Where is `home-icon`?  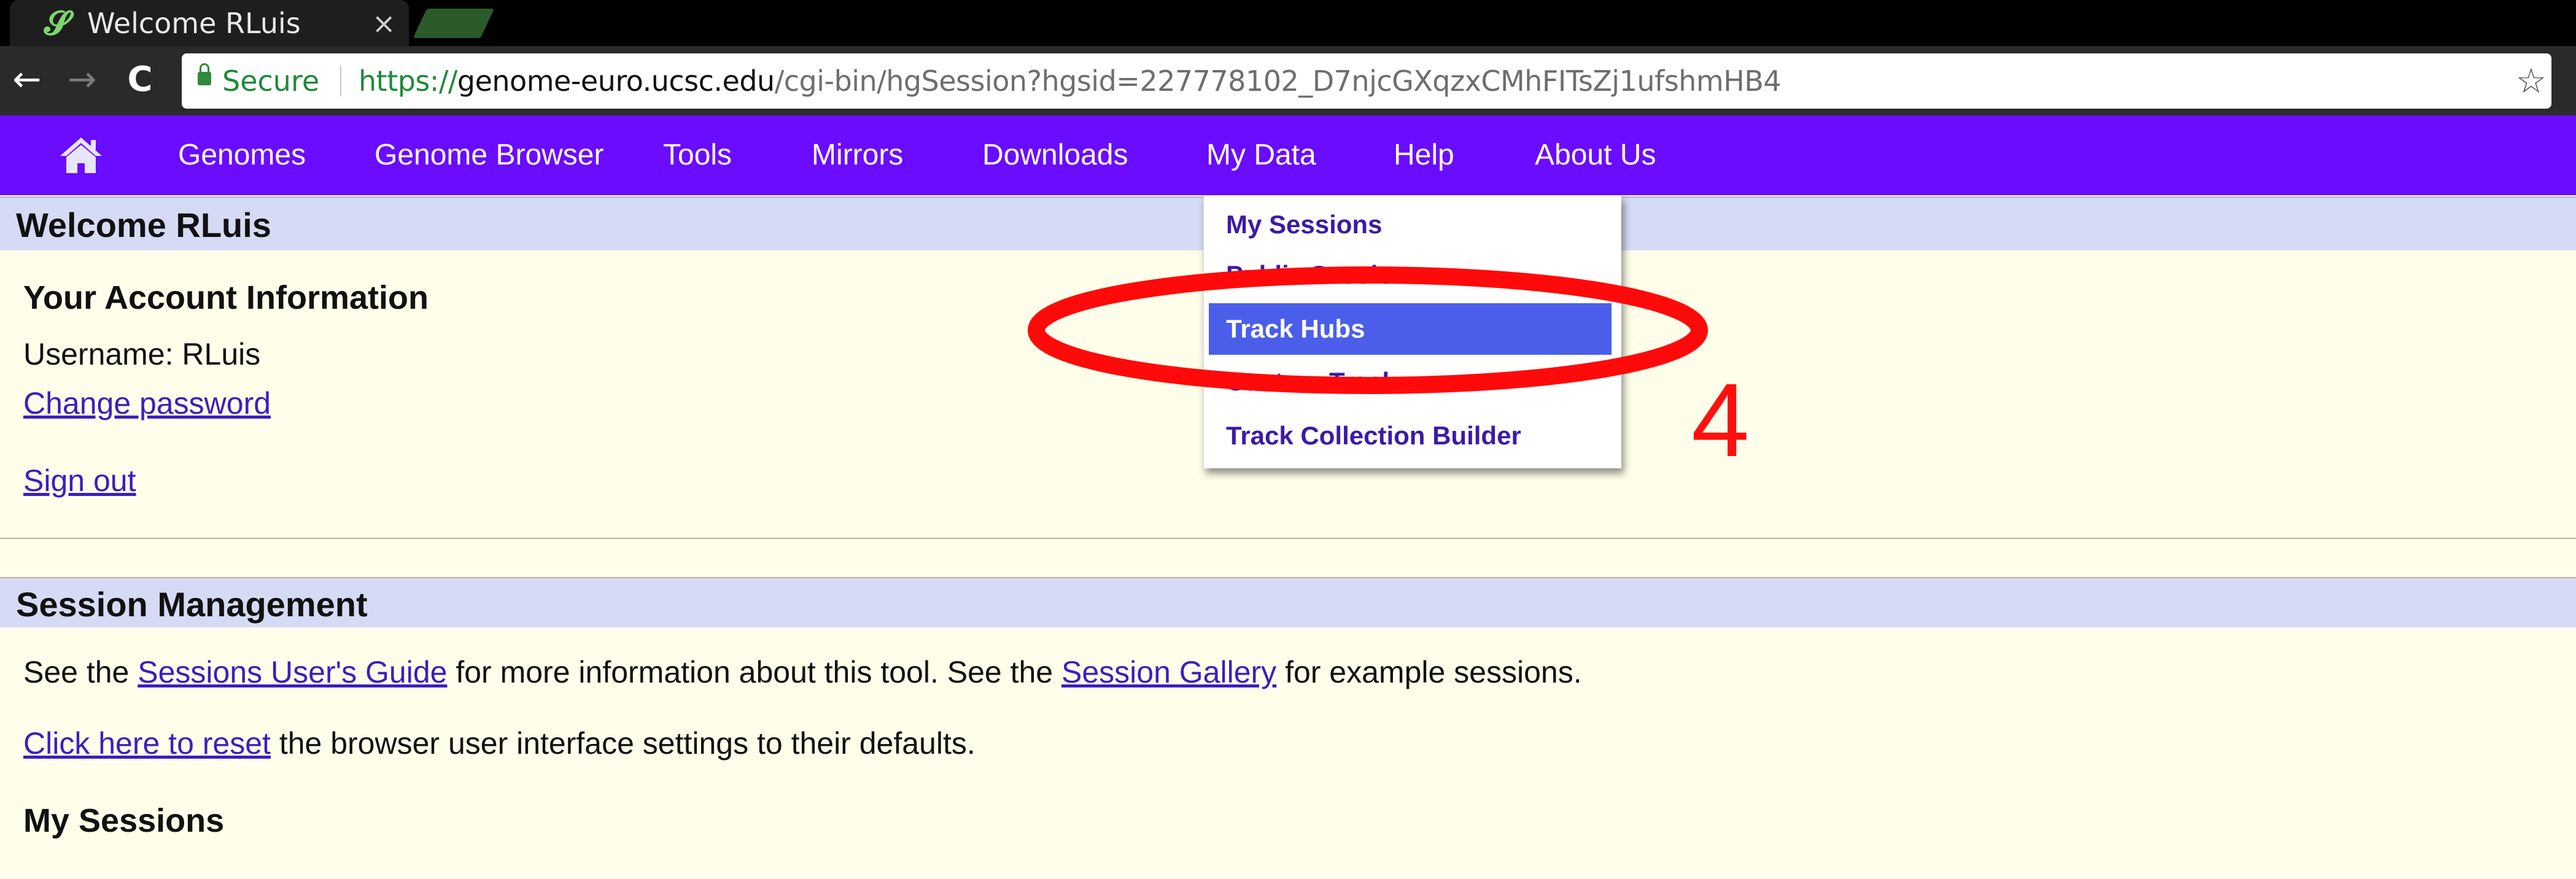
home-icon is located at coordinates (81, 155).